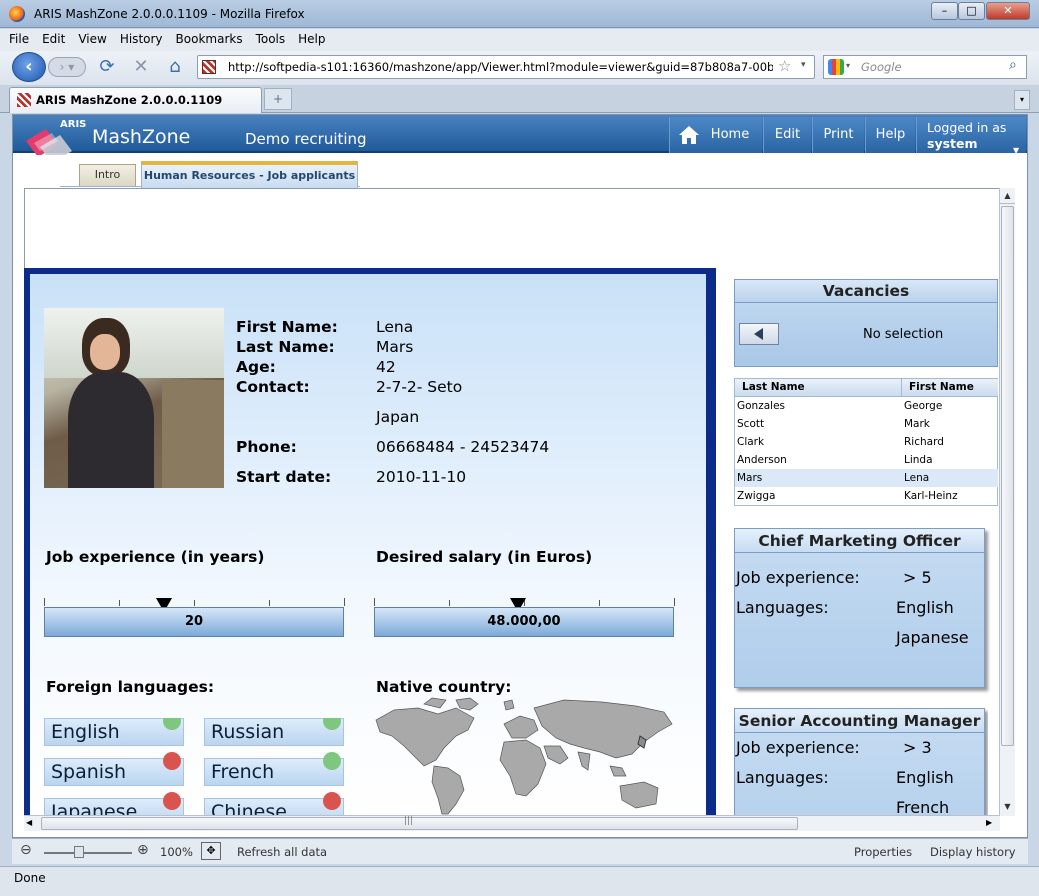  What do you see at coordinates (94, 808) in the screenshot?
I see `language-name: Japanese` at bounding box center [94, 808].